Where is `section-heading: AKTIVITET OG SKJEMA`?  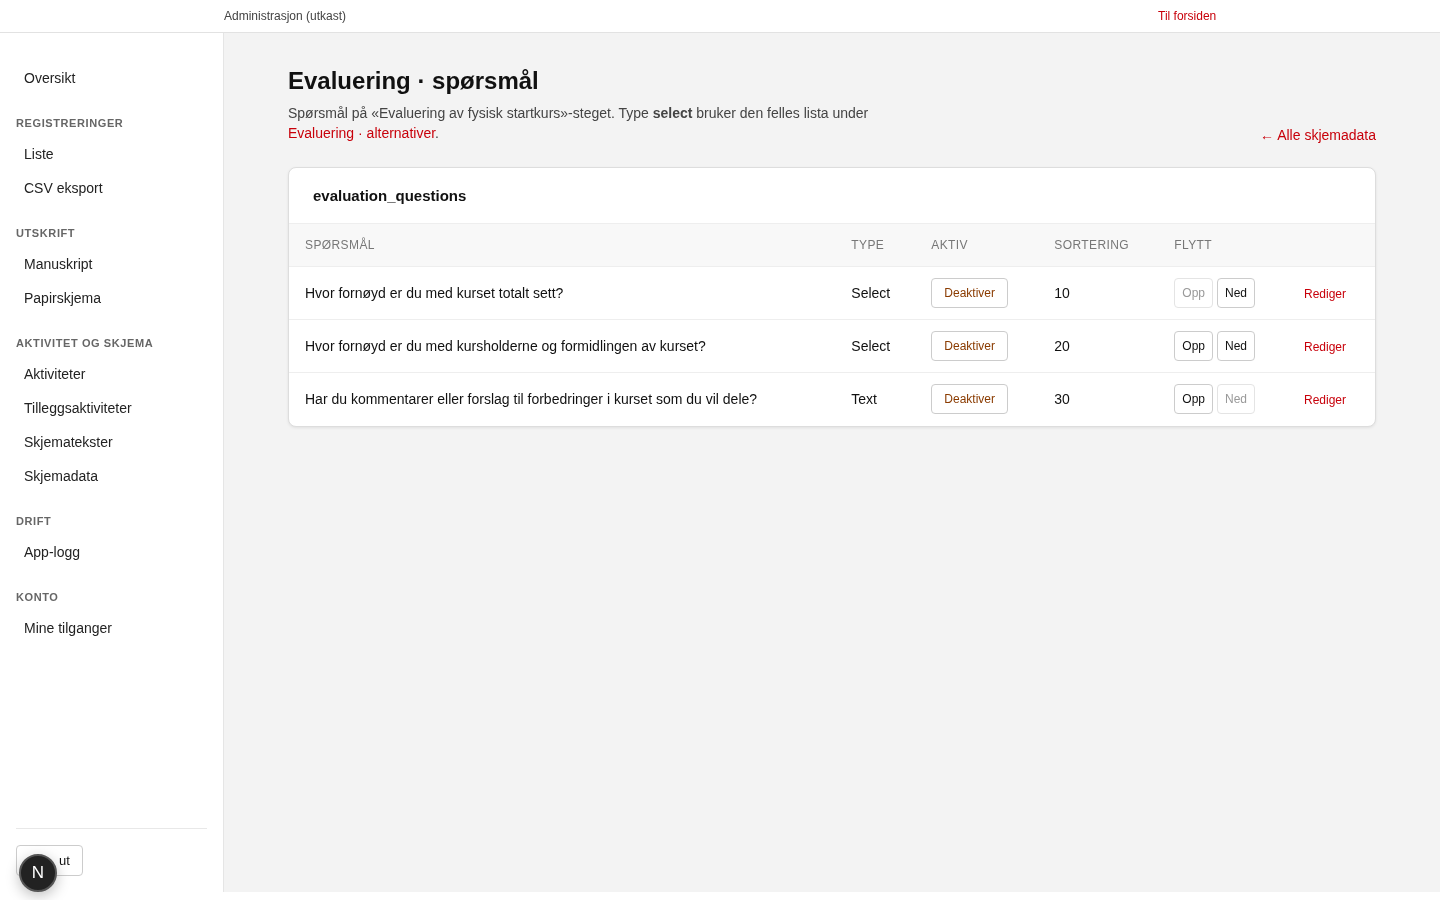 section-heading: AKTIVITET OG SKJEMA is located at coordinates (85, 343).